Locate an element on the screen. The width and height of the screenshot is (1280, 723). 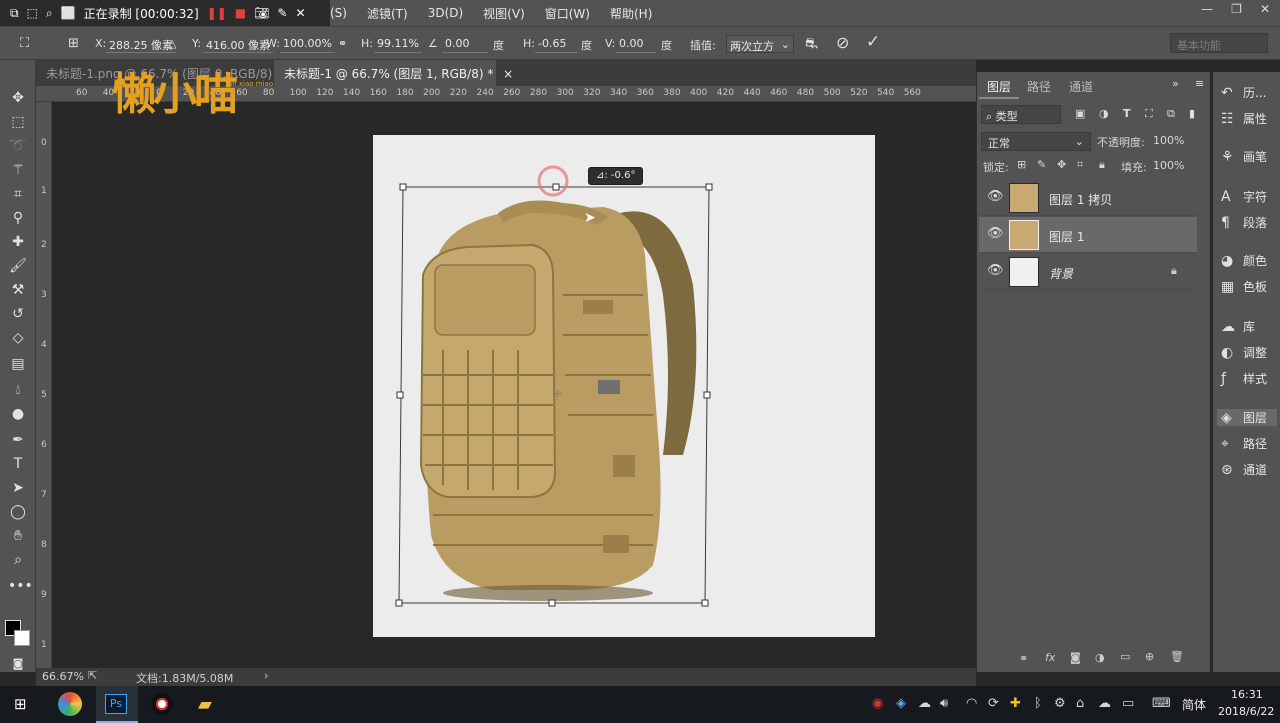
tab-close-icon: × is located at coordinates (508, 74).